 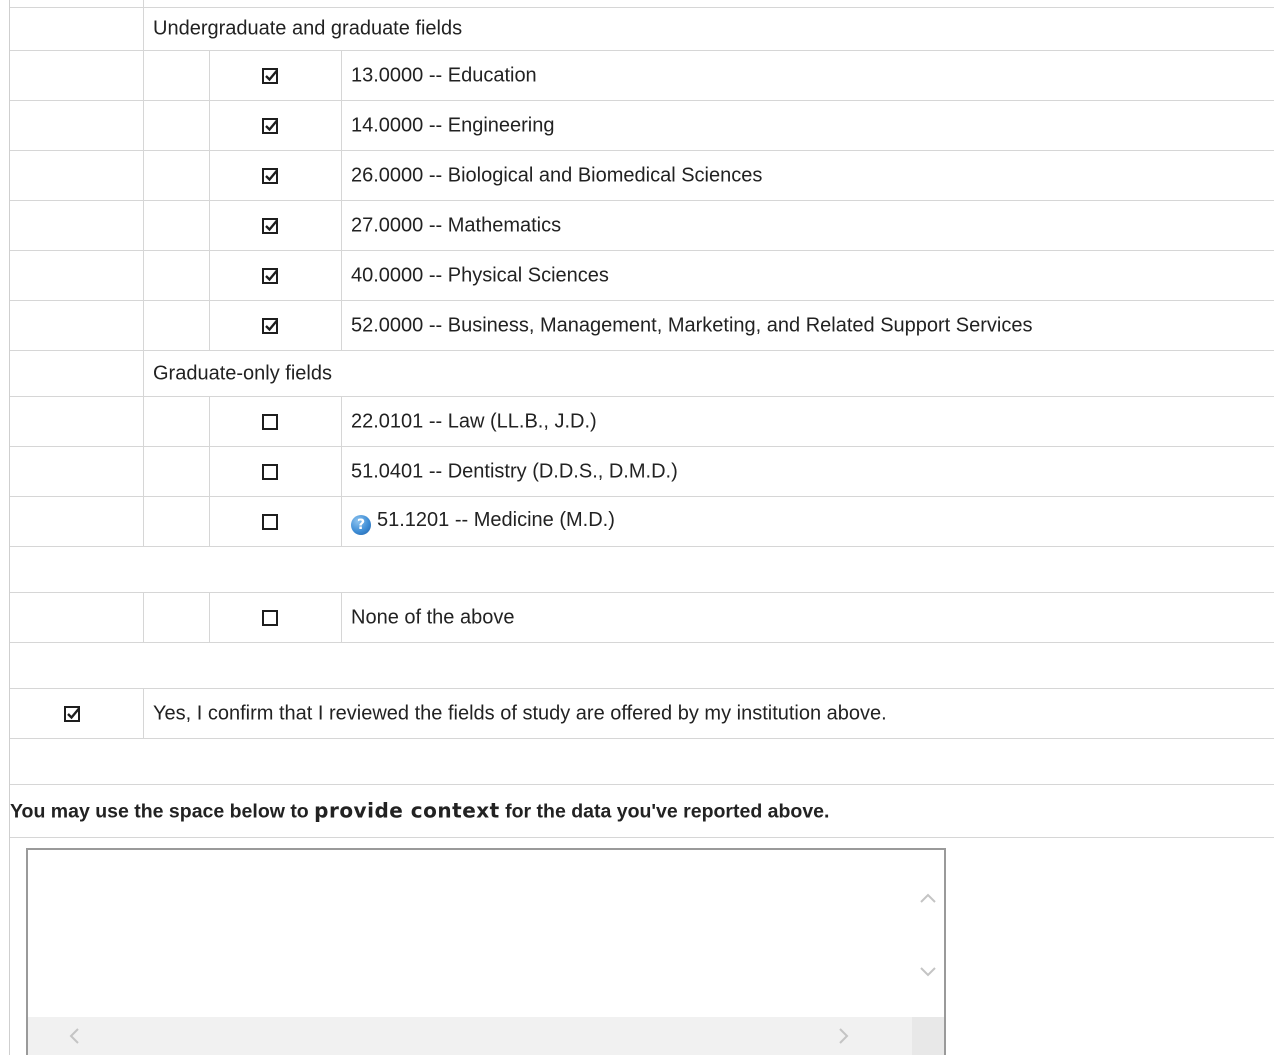 What do you see at coordinates (928, 898) in the screenshot?
I see `scroll-up-icon` at bounding box center [928, 898].